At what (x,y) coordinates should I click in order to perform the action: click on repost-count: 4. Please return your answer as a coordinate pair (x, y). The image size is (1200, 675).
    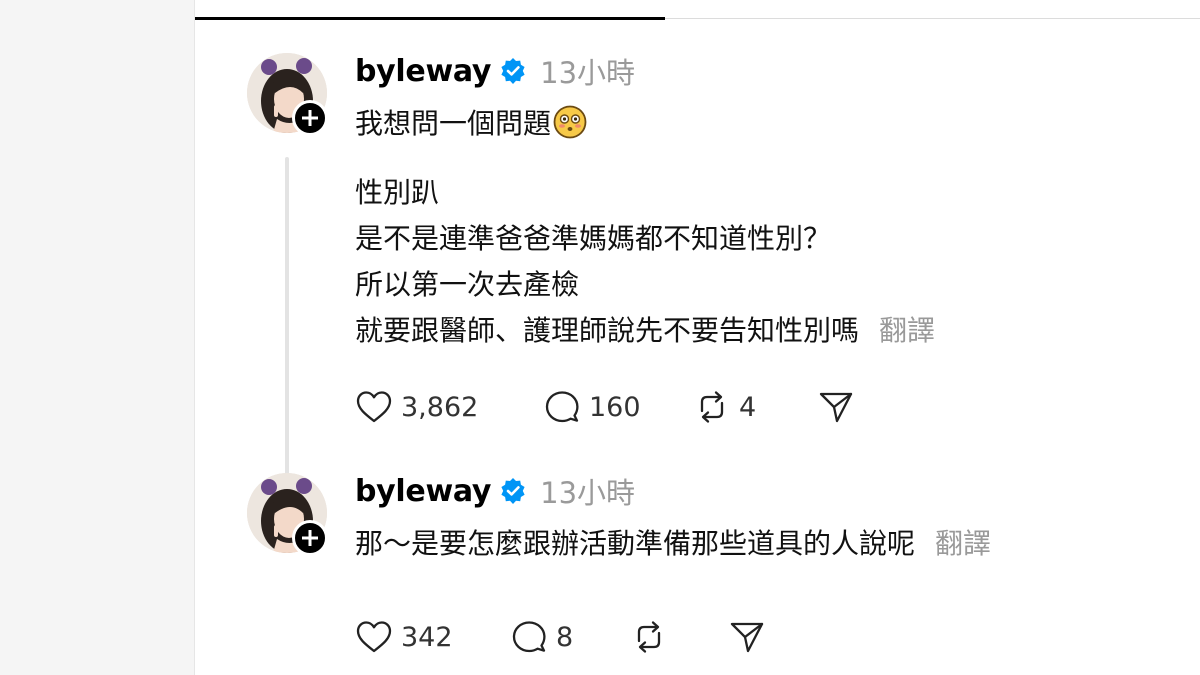
    Looking at the image, I should click on (748, 407).